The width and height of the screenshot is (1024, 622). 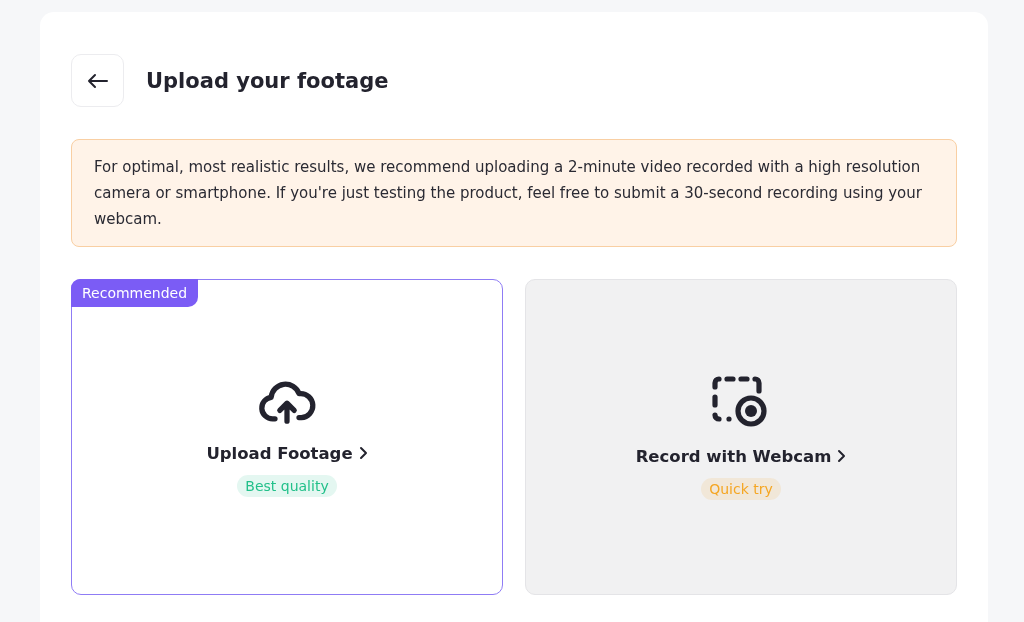 What do you see at coordinates (267, 80) in the screenshot?
I see `page-title: Upload your footage` at bounding box center [267, 80].